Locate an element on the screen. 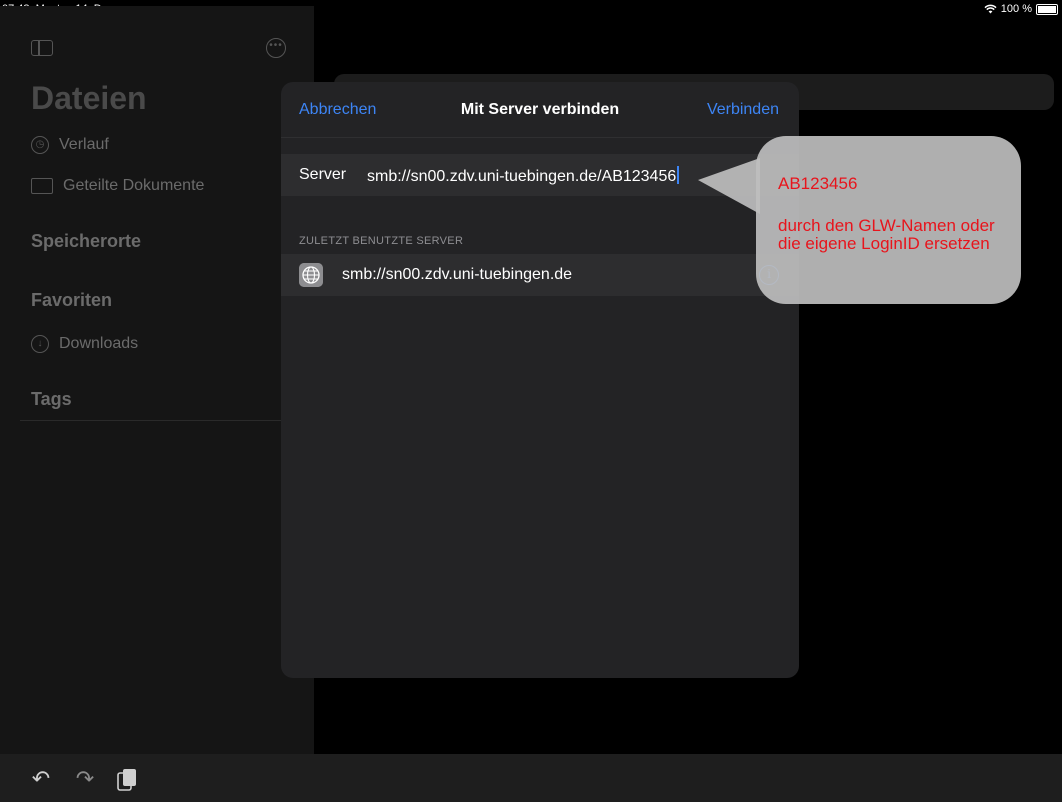 This screenshot has height=802, width=1062. sidebar-toggle-icon is located at coordinates (42, 48).